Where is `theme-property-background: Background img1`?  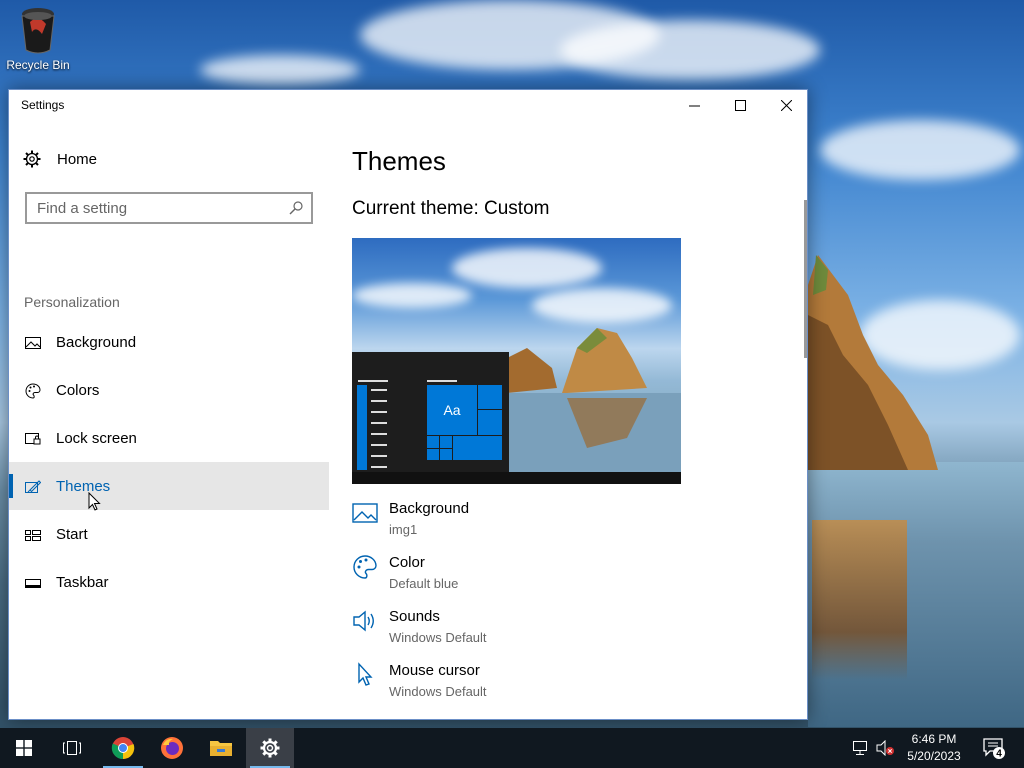 theme-property-background: Background img1 is located at coordinates (562, 524).